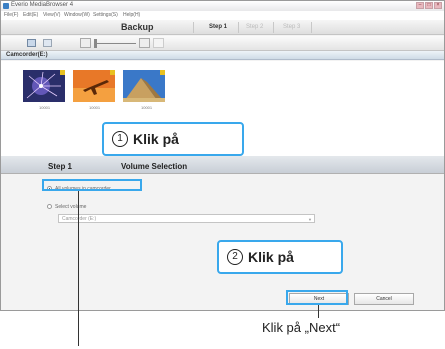 This screenshot has height=349, width=445. I want to click on option-select-volume-label: Select volume, so click(70, 207).